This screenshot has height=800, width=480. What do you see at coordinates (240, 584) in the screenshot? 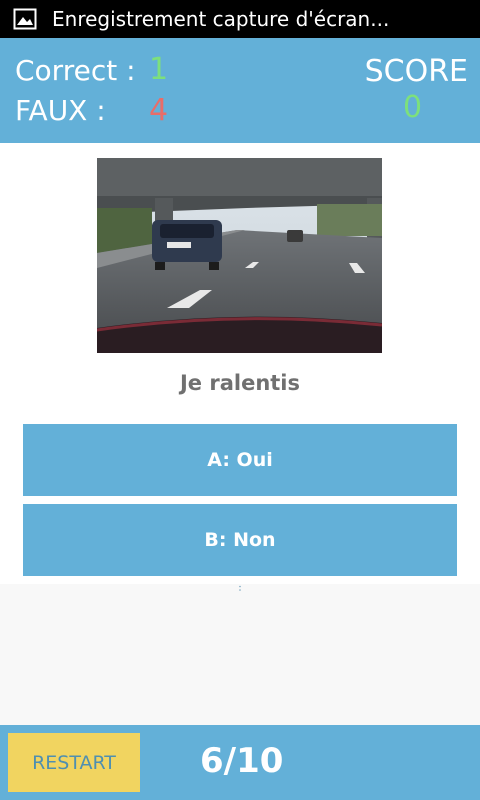
I see `scroll-indicator-icon` at bounding box center [240, 584].